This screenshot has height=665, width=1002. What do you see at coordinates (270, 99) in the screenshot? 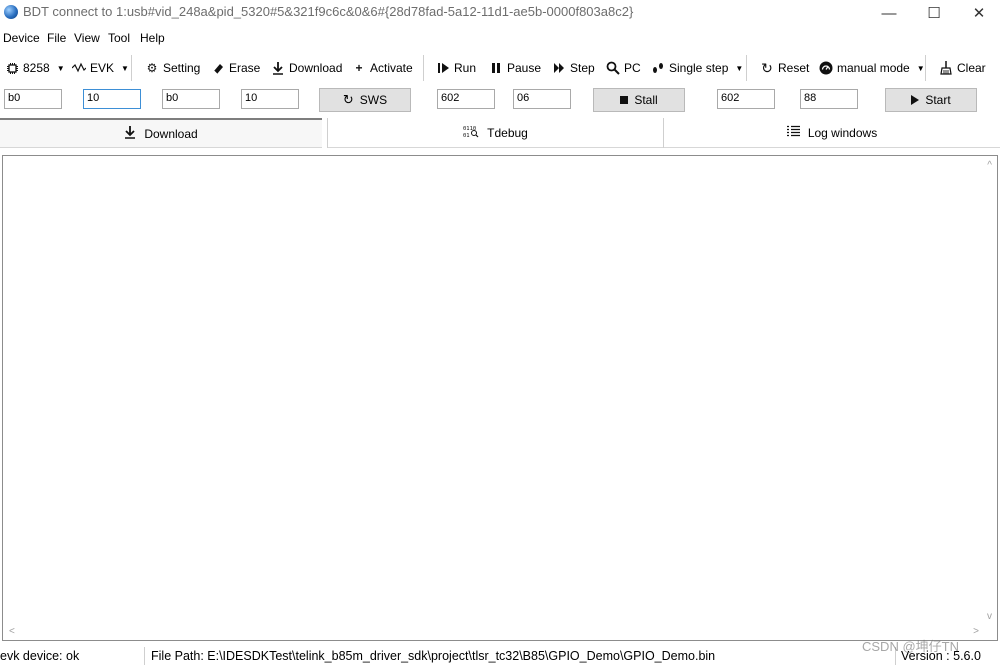
I see `value-field-2: 10` at bounding box center [270, 99].